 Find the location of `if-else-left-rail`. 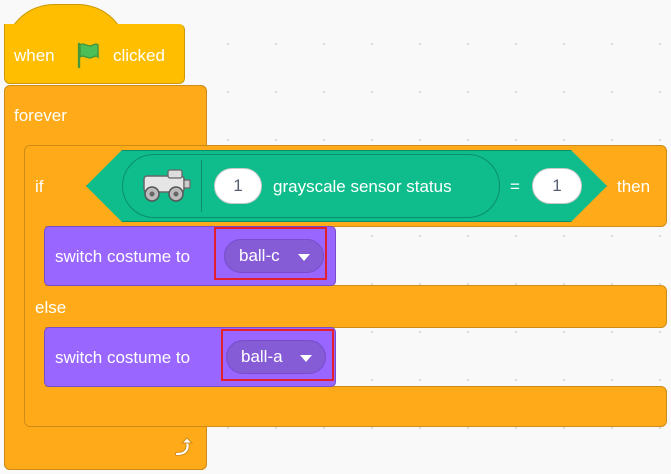

if-else-left-rail is located at coordinates (34, 320).